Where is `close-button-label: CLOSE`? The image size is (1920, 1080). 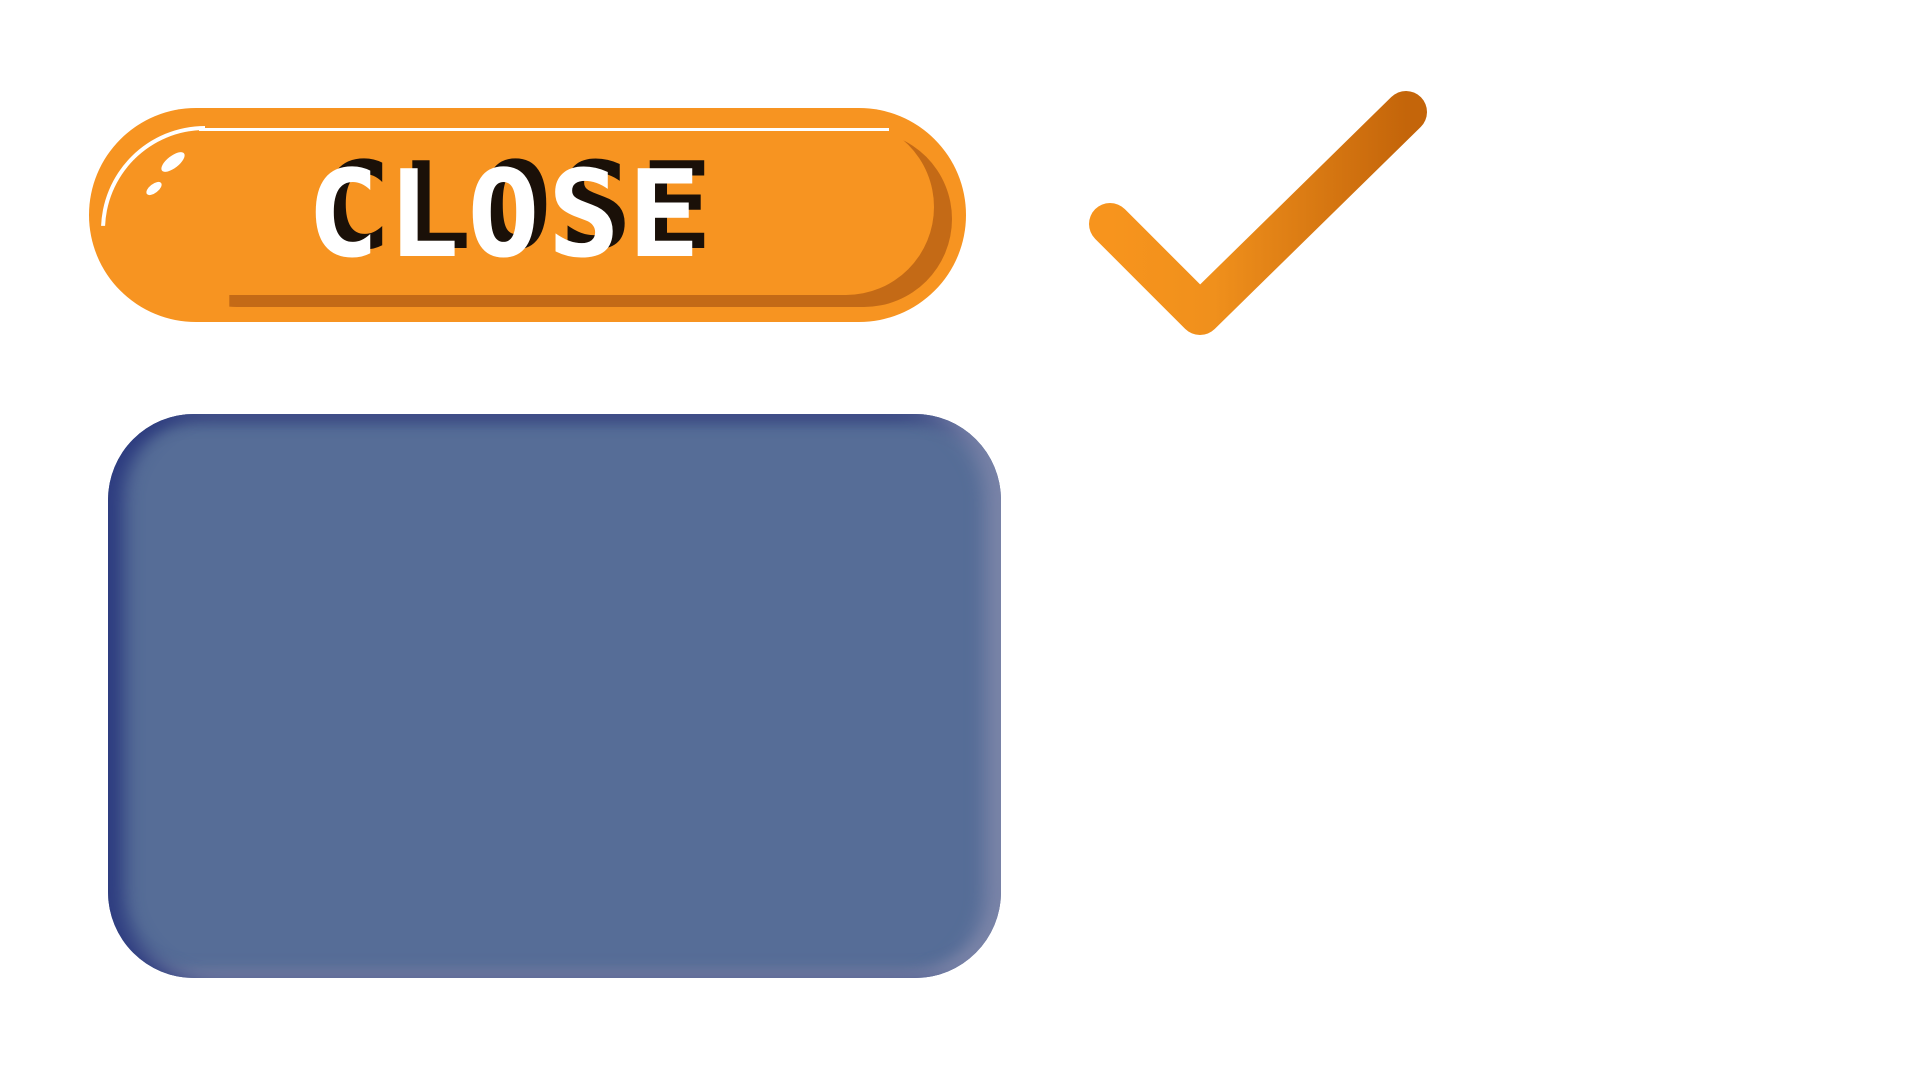
close-button-label: CLOSE is located at coordinates (507, 215).